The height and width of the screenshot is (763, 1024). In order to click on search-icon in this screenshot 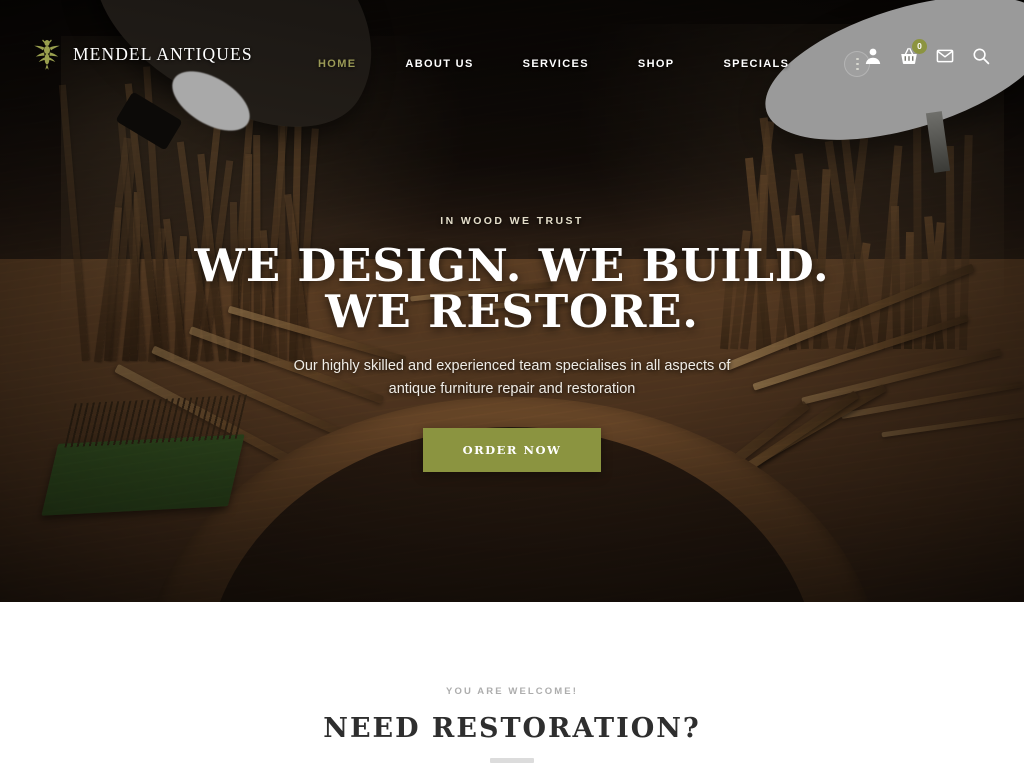, I will do `click(981, 56)`.